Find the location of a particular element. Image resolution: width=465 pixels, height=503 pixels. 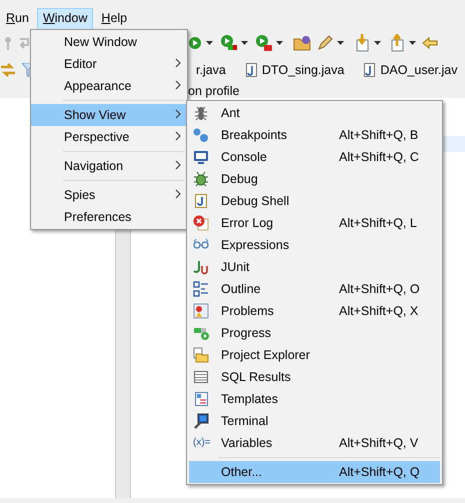

menu-item: Outline Alt+Shift+Q, O is located at coordinates (314, 289).